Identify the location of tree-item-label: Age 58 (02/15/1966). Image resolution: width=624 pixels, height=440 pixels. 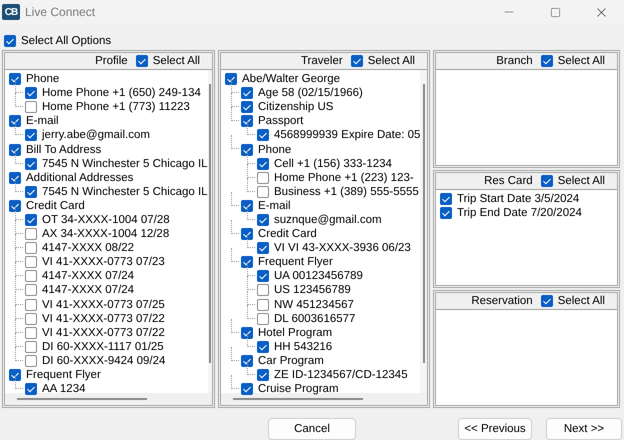
(310, 93).